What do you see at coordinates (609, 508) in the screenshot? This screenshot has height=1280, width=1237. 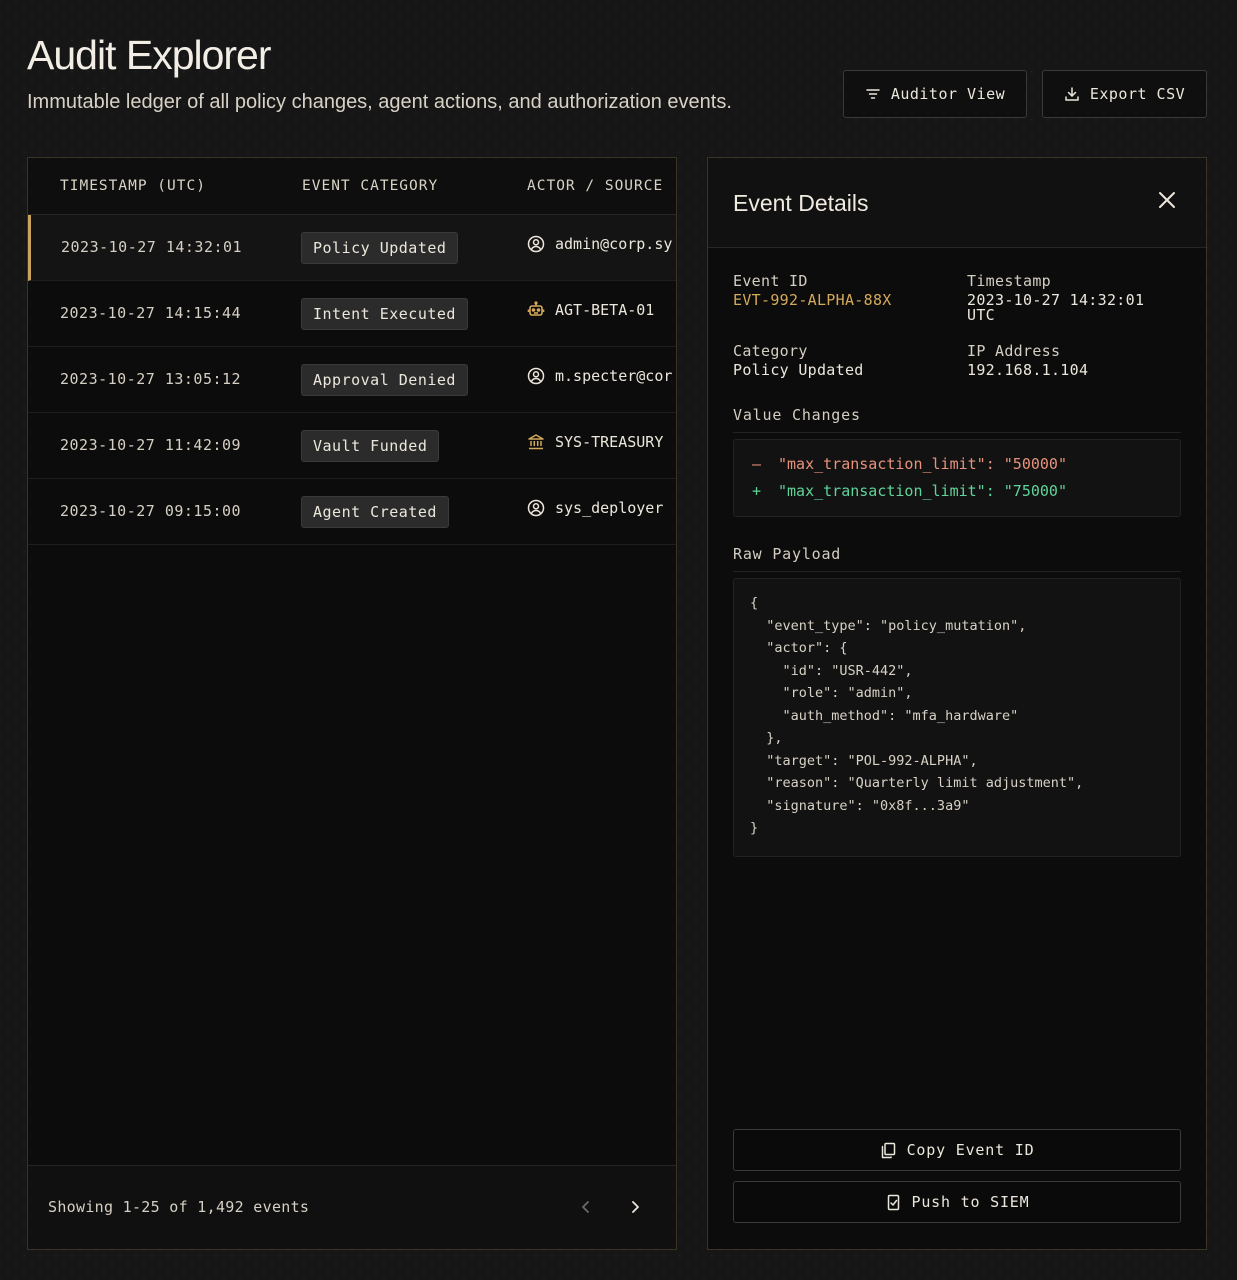 I see `actor-name: sys_deployer` at bounding box center [609, 508].